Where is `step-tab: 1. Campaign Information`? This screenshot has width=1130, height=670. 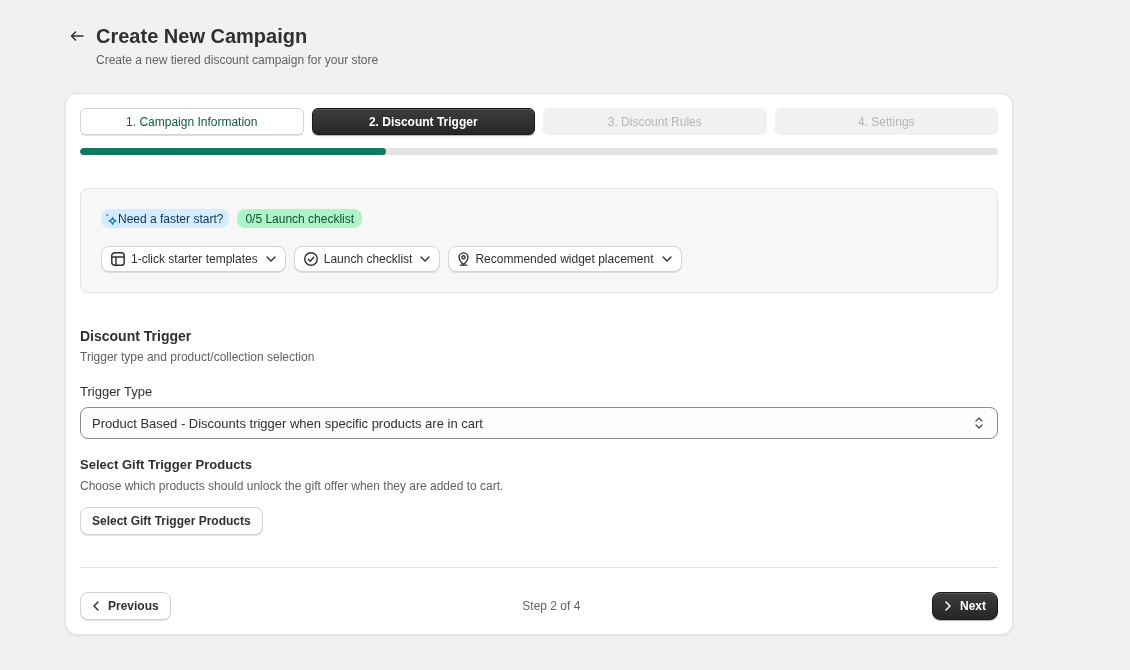 step-tab: 1. Campaign Information is located at coordinates (192, 121).